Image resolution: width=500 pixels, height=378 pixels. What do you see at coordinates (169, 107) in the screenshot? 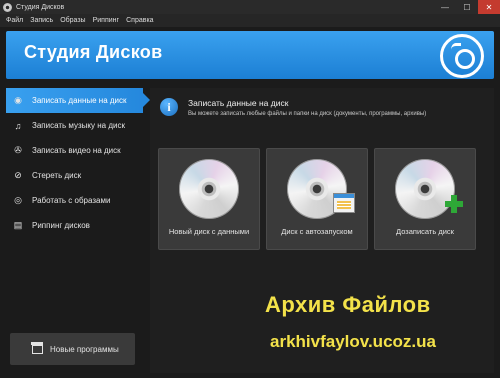
I see `info-icon: i` at bounding box center [169, 107].